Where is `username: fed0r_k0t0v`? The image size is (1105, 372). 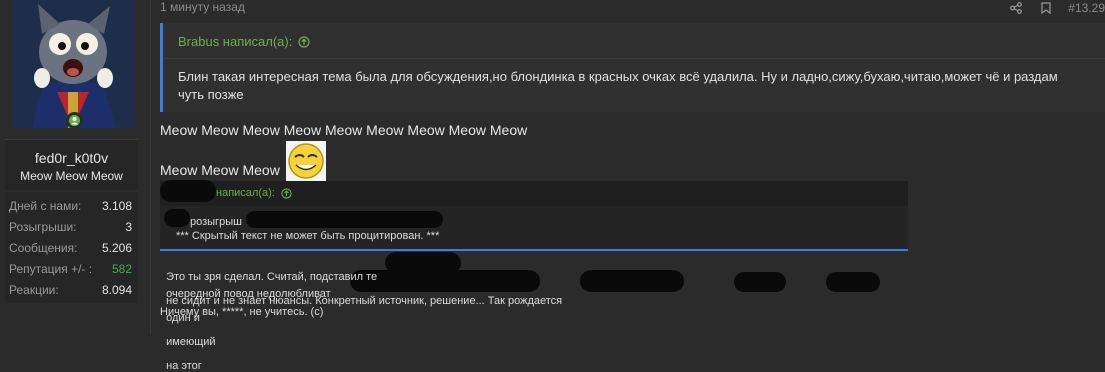
username: fed0r_k0t0v is located at coordinates (71, 158).